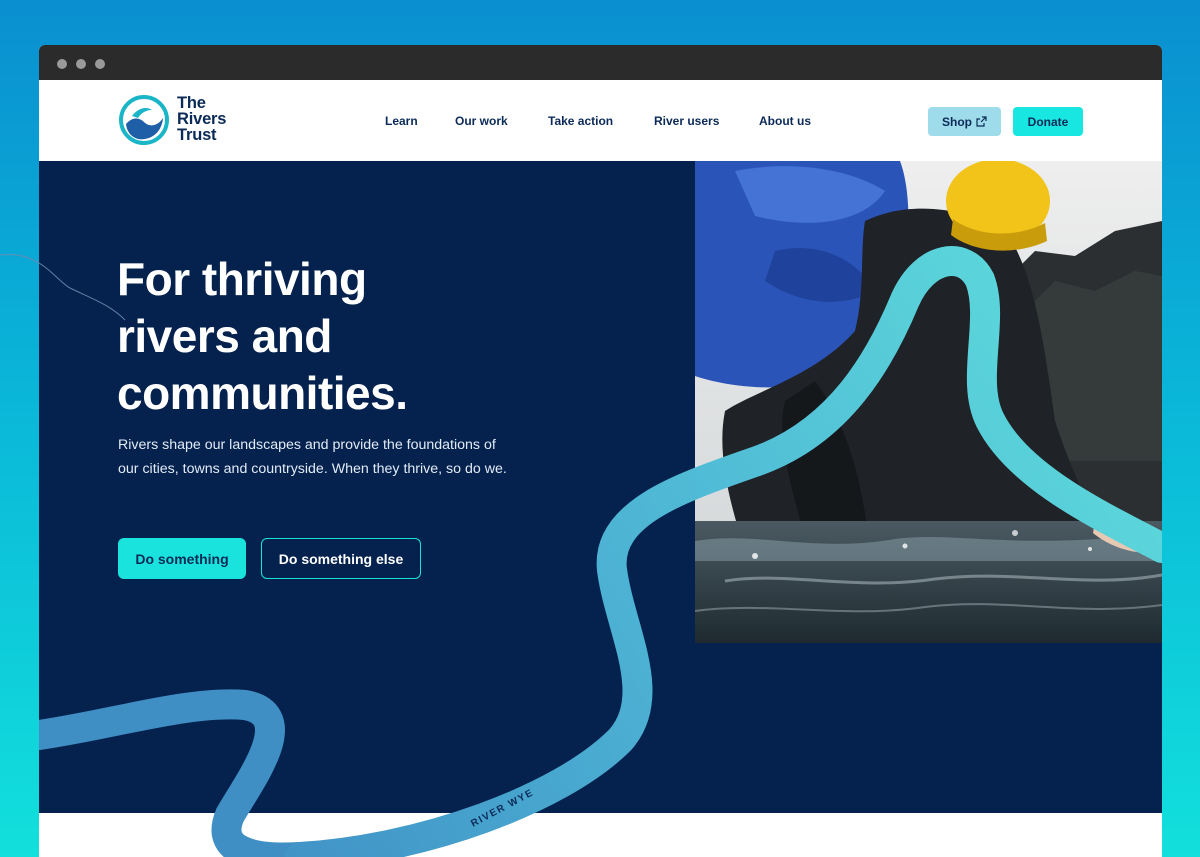 This screenshot has height=857, width=1200. Describe the element at coordinates (100, 64) in the screenshot. I see `window-dot-maximize` at that location.